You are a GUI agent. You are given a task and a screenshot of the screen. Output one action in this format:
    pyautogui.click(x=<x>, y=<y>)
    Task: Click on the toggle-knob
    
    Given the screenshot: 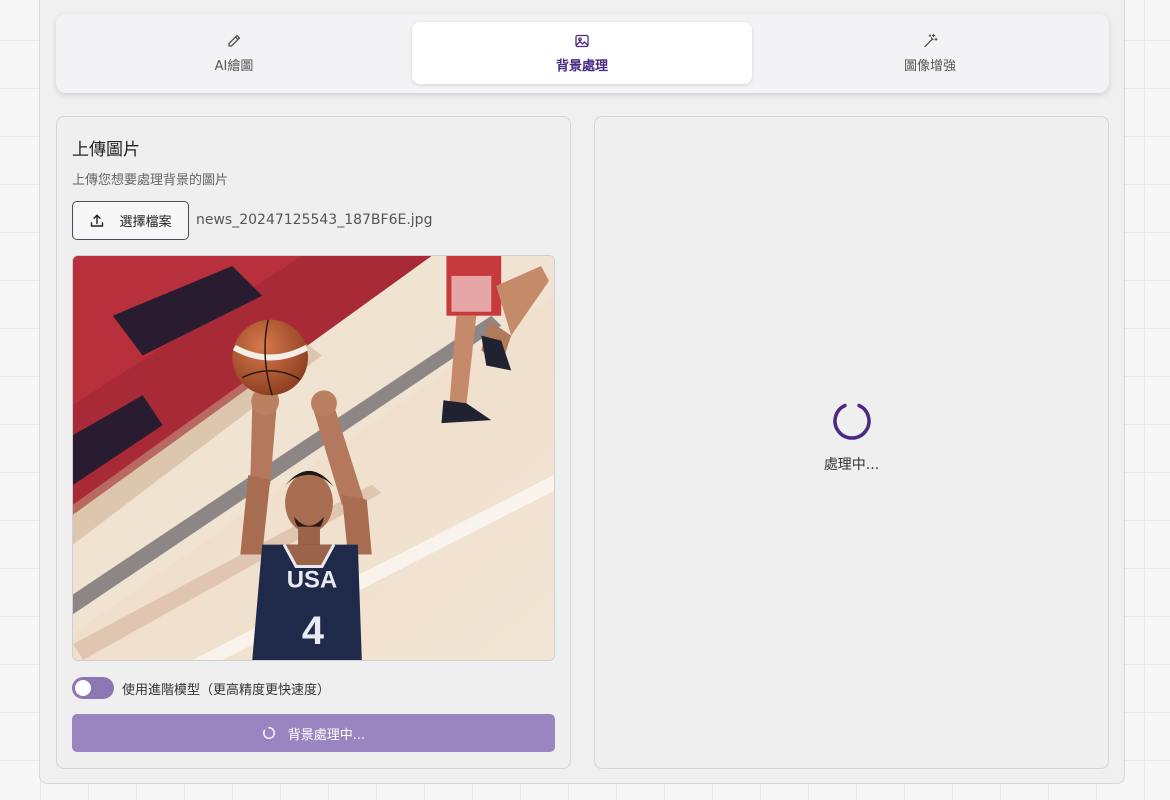 What is the action you would take?
    pyautogui.click(x=83, y=688)
    